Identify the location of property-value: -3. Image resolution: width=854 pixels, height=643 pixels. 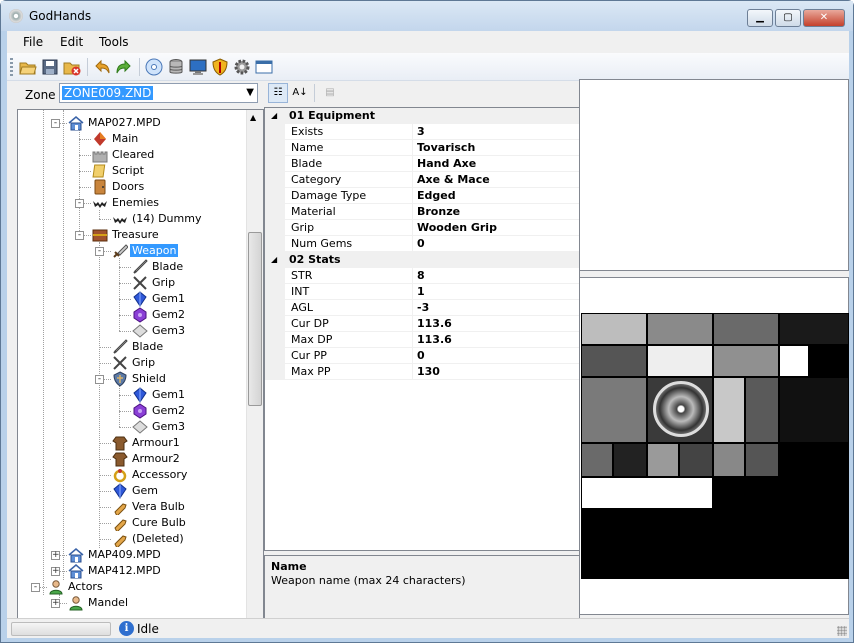
(423, 307).